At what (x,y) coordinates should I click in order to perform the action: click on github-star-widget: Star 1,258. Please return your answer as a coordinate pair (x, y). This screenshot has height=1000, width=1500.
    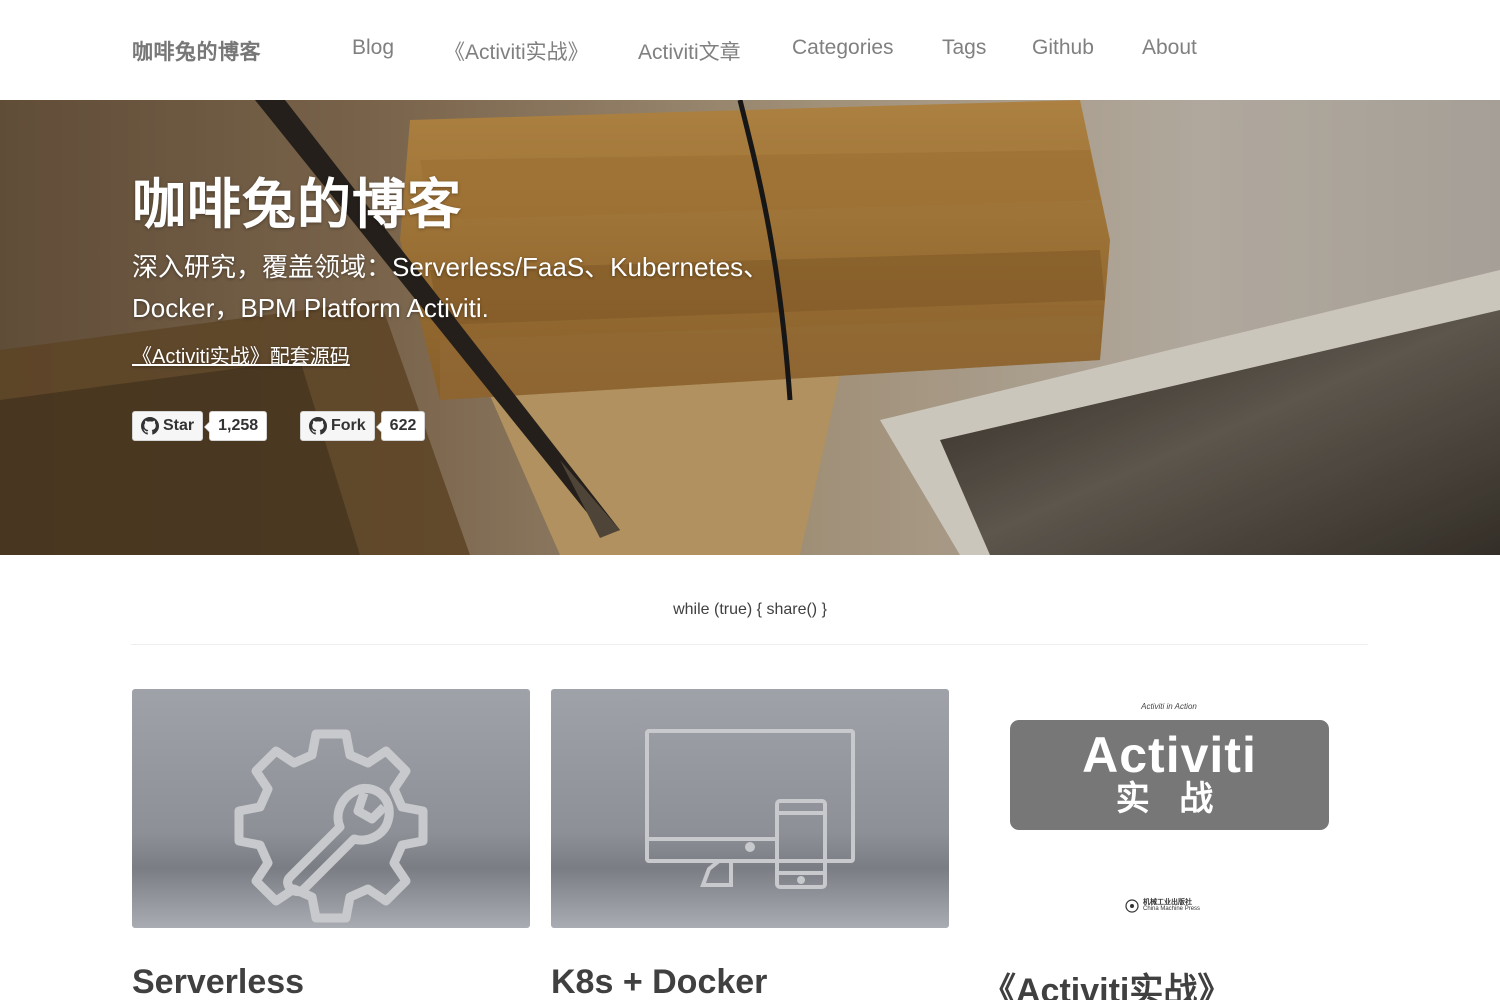
    Looking at the image, I should click on (200, 426).